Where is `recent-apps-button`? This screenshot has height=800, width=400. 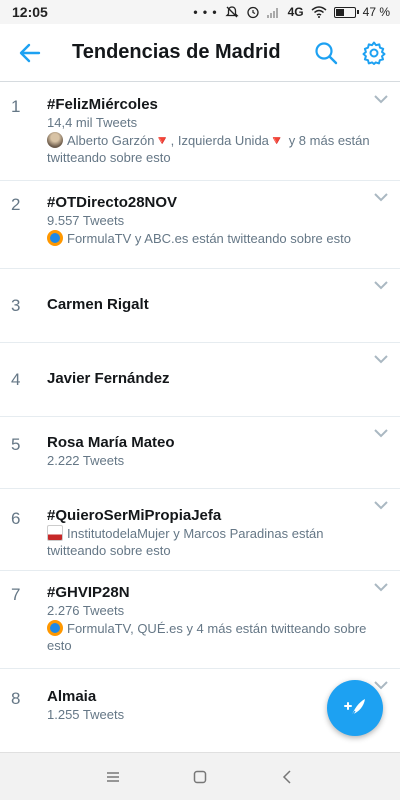
recent-apps-button is located at coordinates (113, 777).